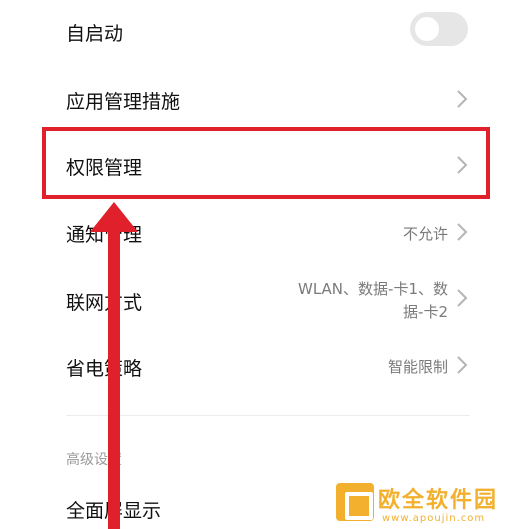  What do you see at coordinates (114, 511) in the screenshot?
I see `fullscreen-label: 全面屏显示` at bounding box center [114, 511].